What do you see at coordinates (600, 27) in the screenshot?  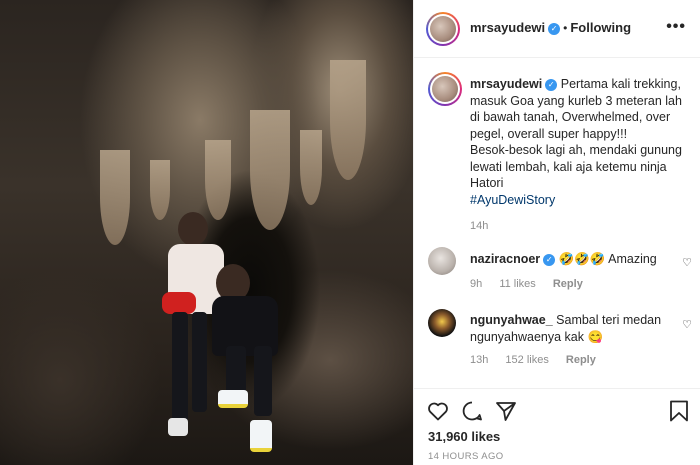 I see `following-button: Following` at bounding box center [600, 27].